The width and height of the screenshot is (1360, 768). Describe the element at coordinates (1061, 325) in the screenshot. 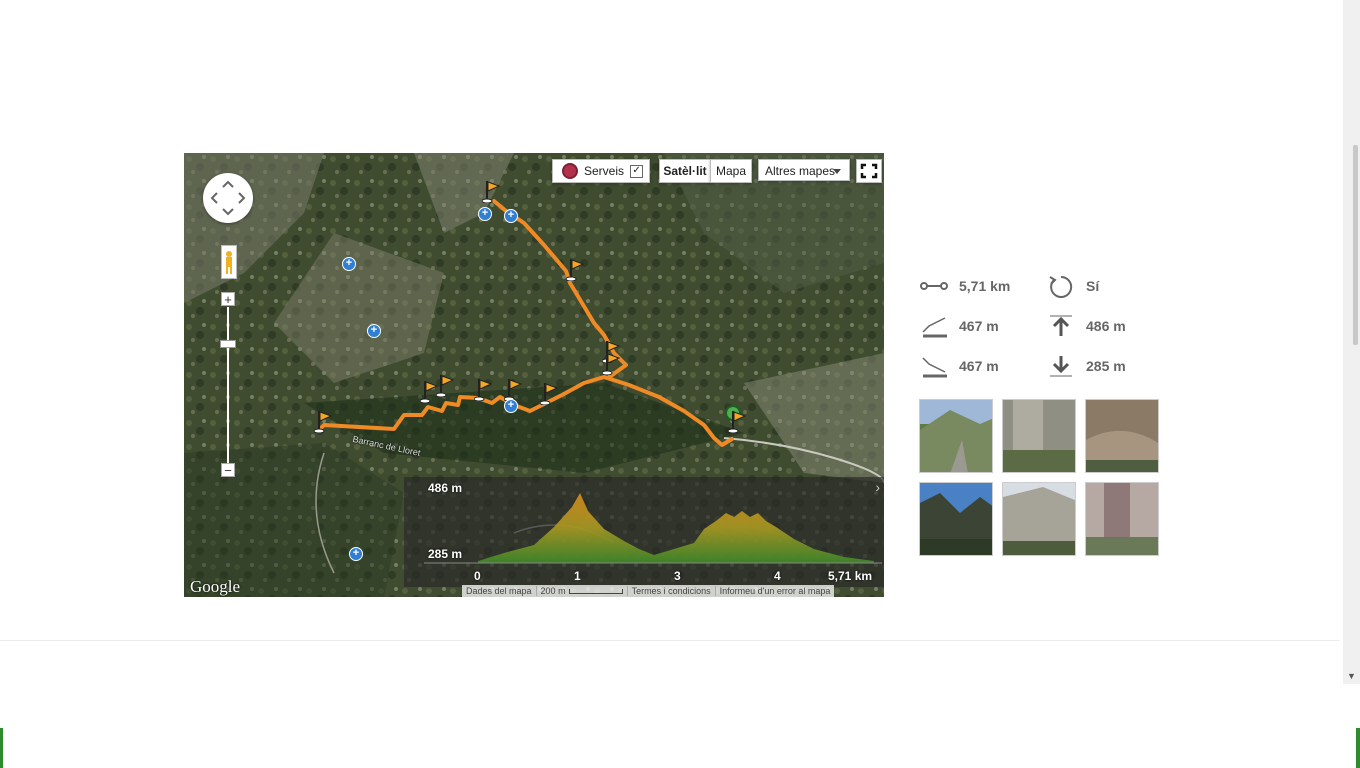

I see `arrow-up-icon` at that location.